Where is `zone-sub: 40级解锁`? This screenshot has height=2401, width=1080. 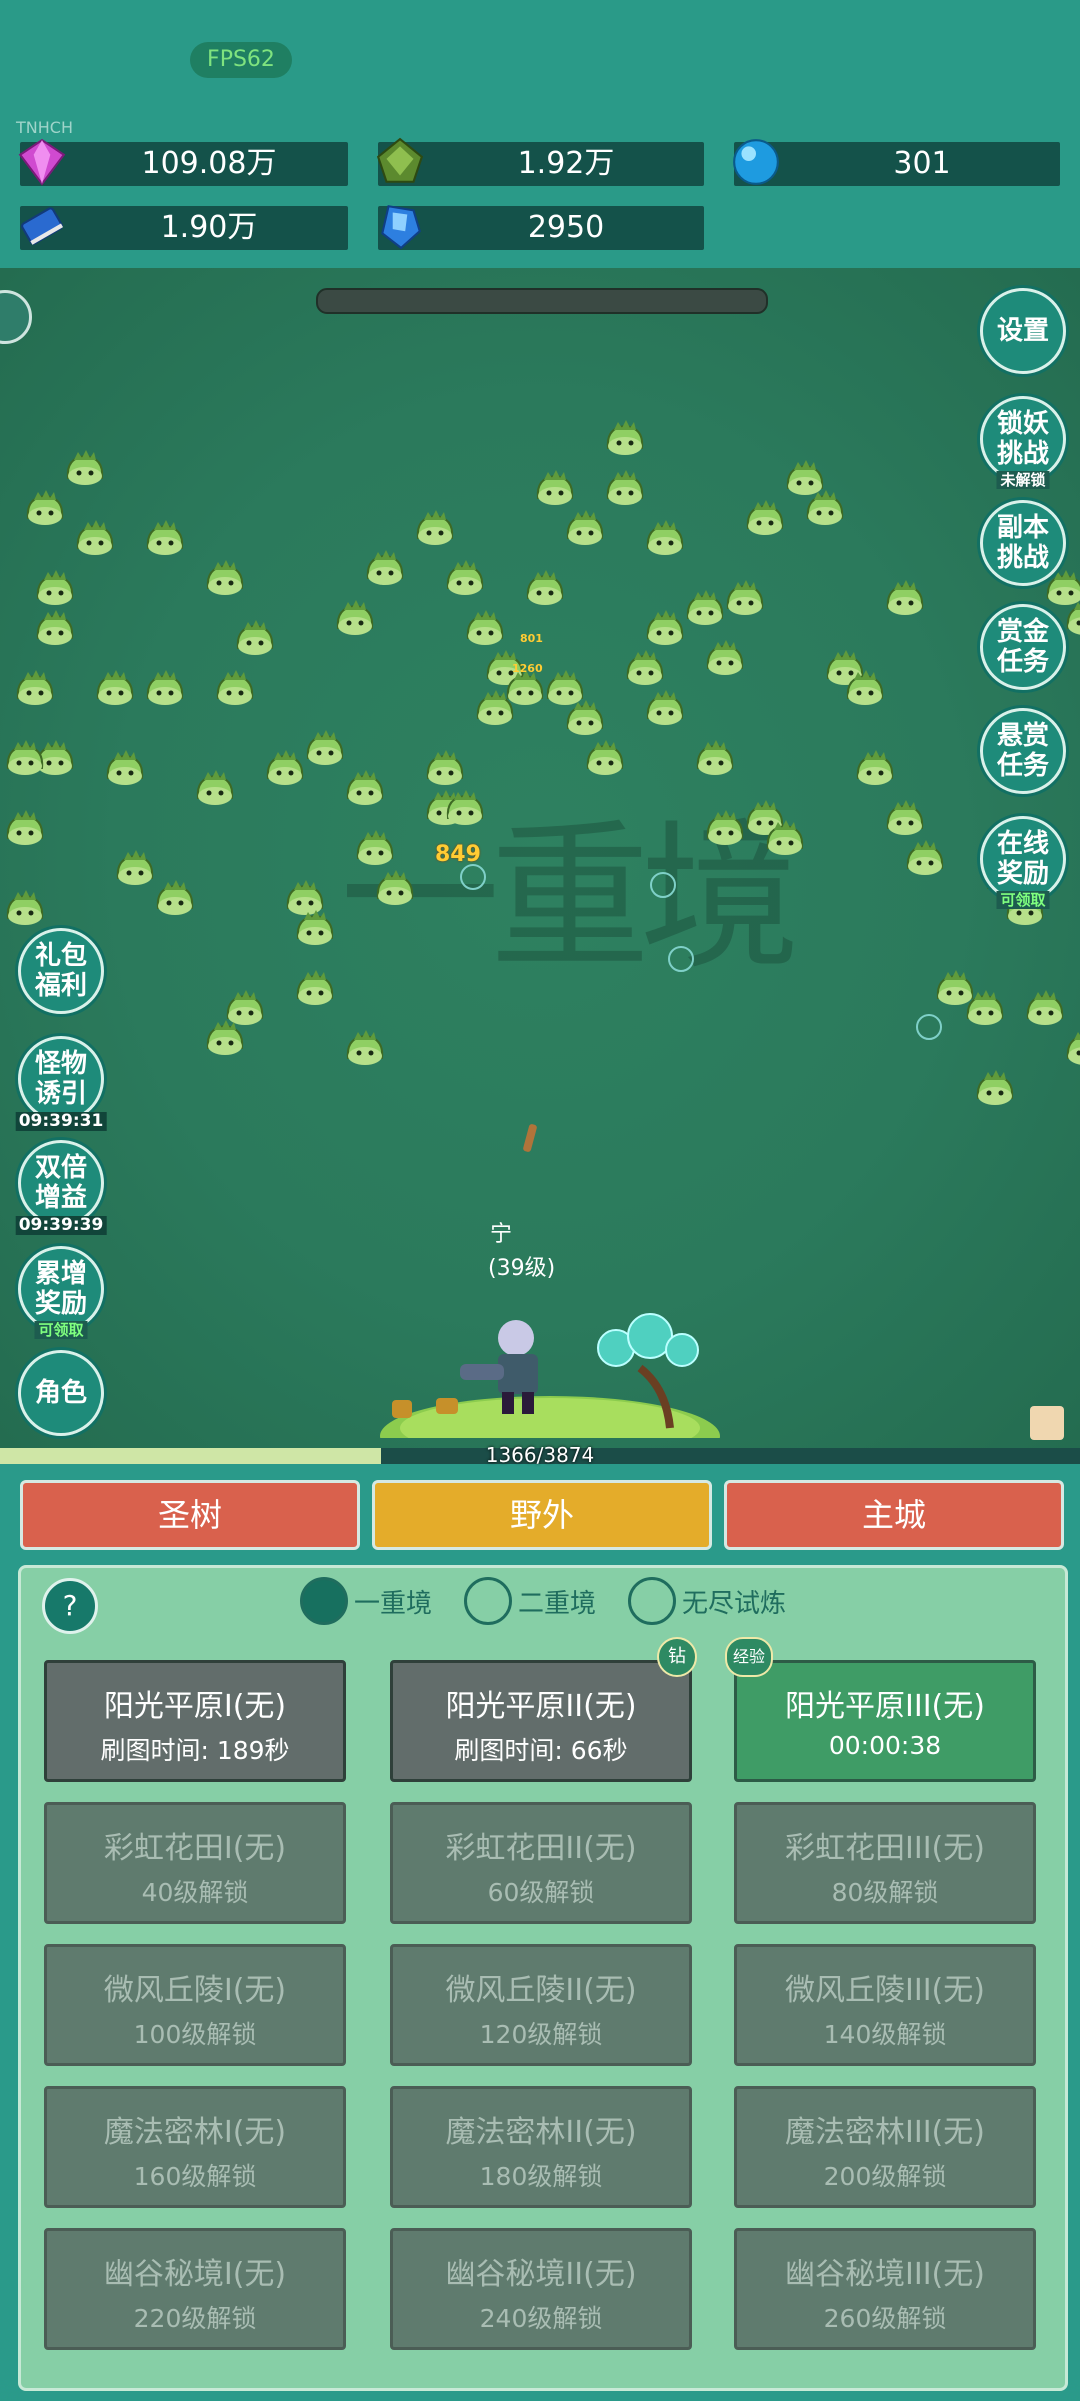
zone-sub: 40级解锁 is located at coordinates (195, 1892).